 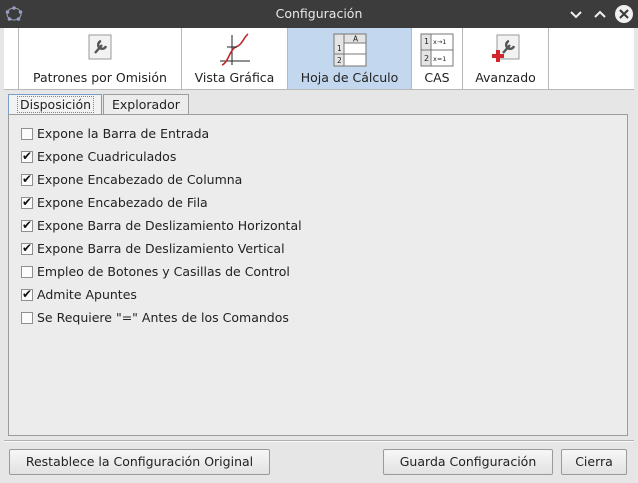 What do you see at coordinates (349, 50) in the screenshot?
I see `spreadsheet-icon: A 1 2` at bounding box center [349, 50].